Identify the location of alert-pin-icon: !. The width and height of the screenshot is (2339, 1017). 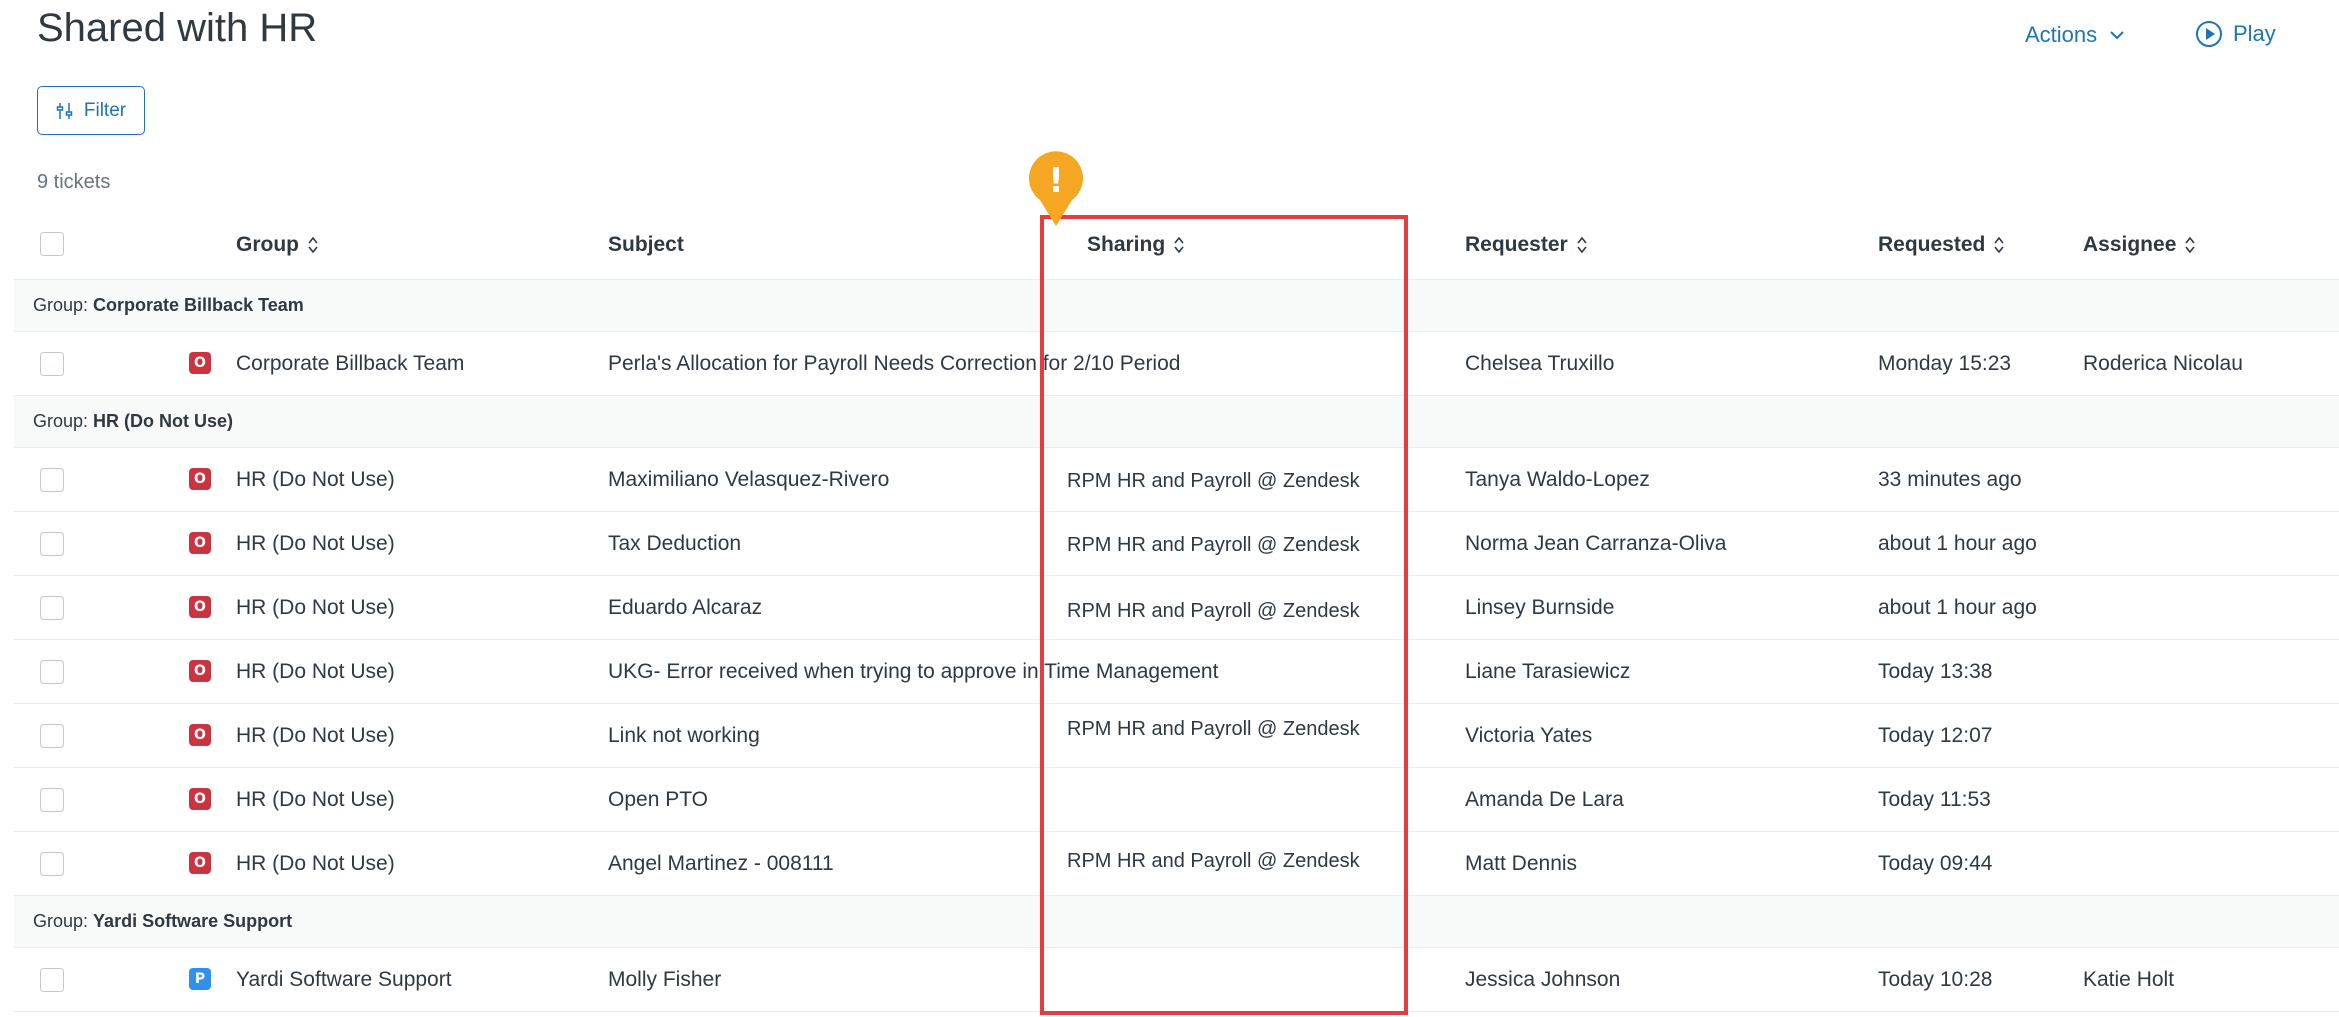
(1056, 188).